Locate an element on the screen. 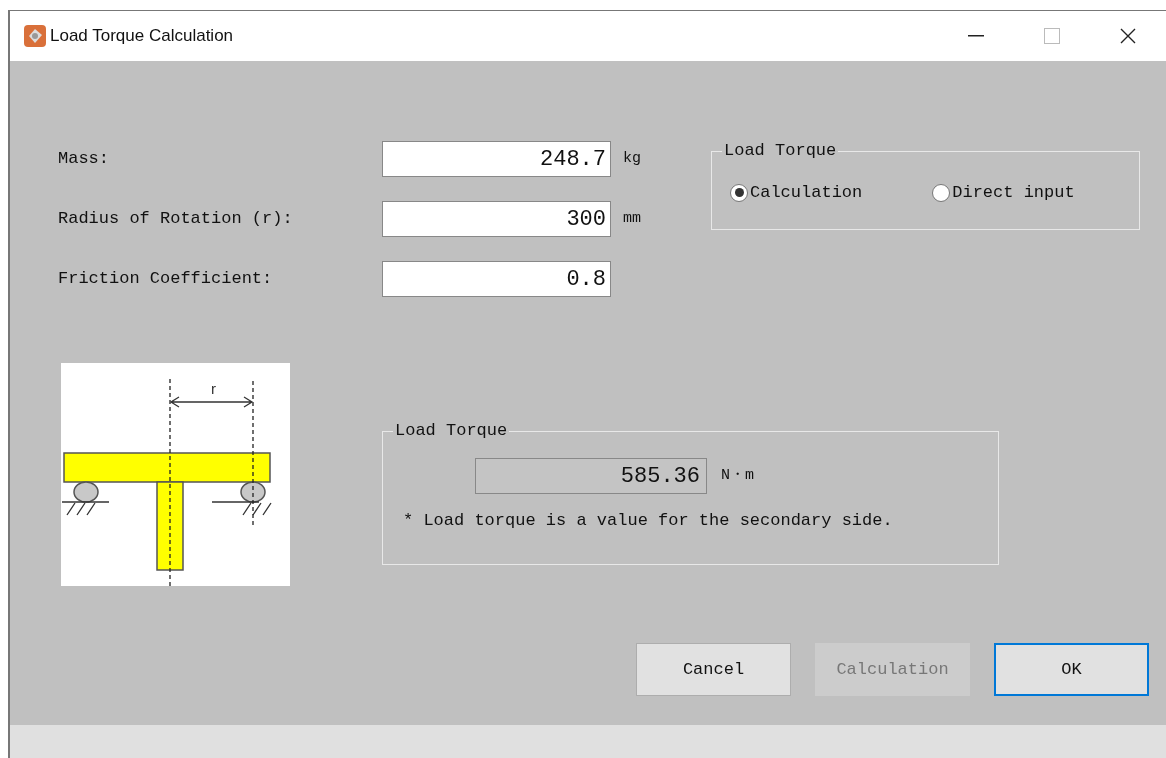 This screenshot has height=758, width=1166. field-label: Radius of Rotation (r): is located at coordinates (176, 219).